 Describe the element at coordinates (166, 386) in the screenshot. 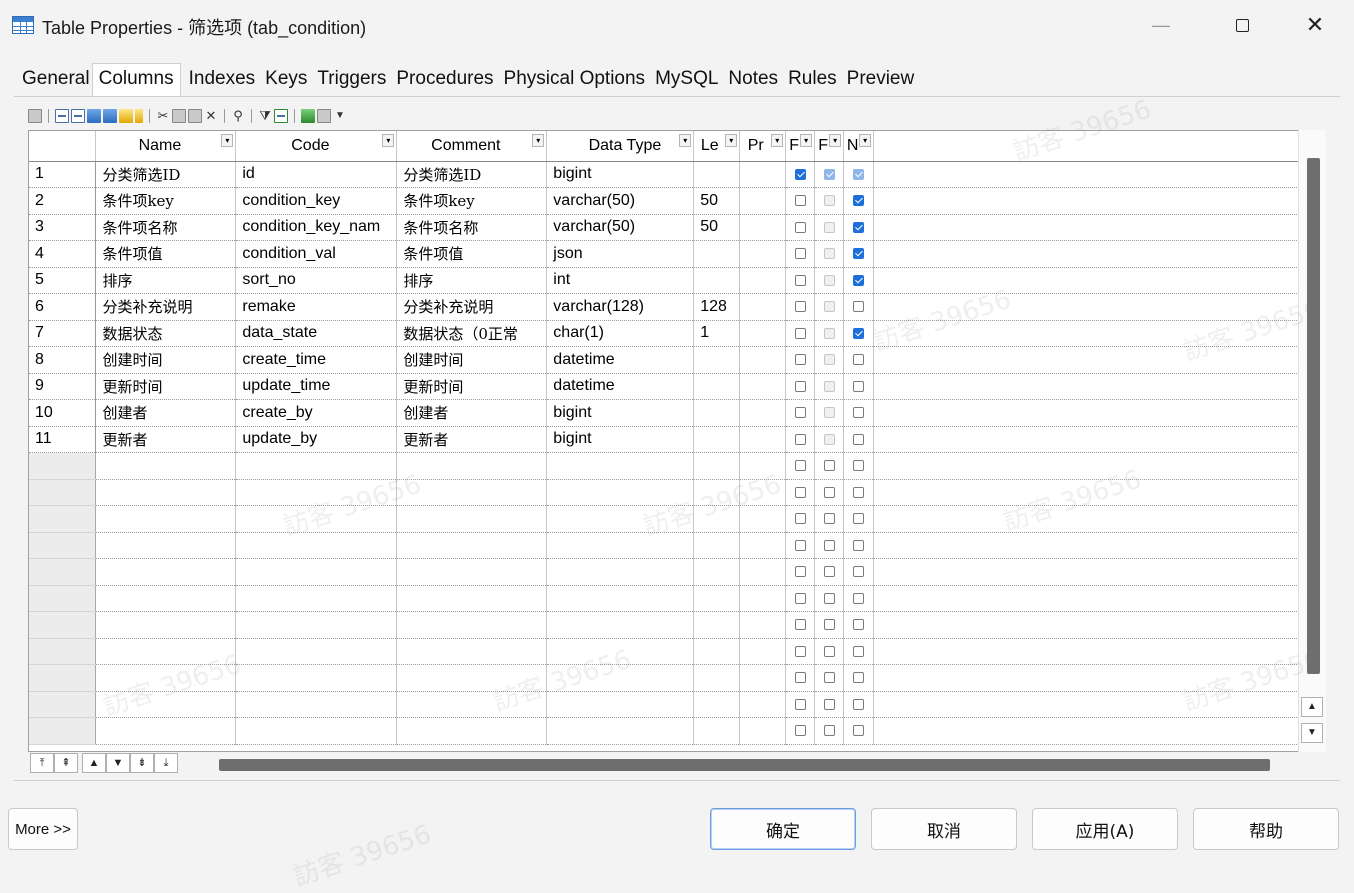

I see `cell-name: 更新时间` at that location.